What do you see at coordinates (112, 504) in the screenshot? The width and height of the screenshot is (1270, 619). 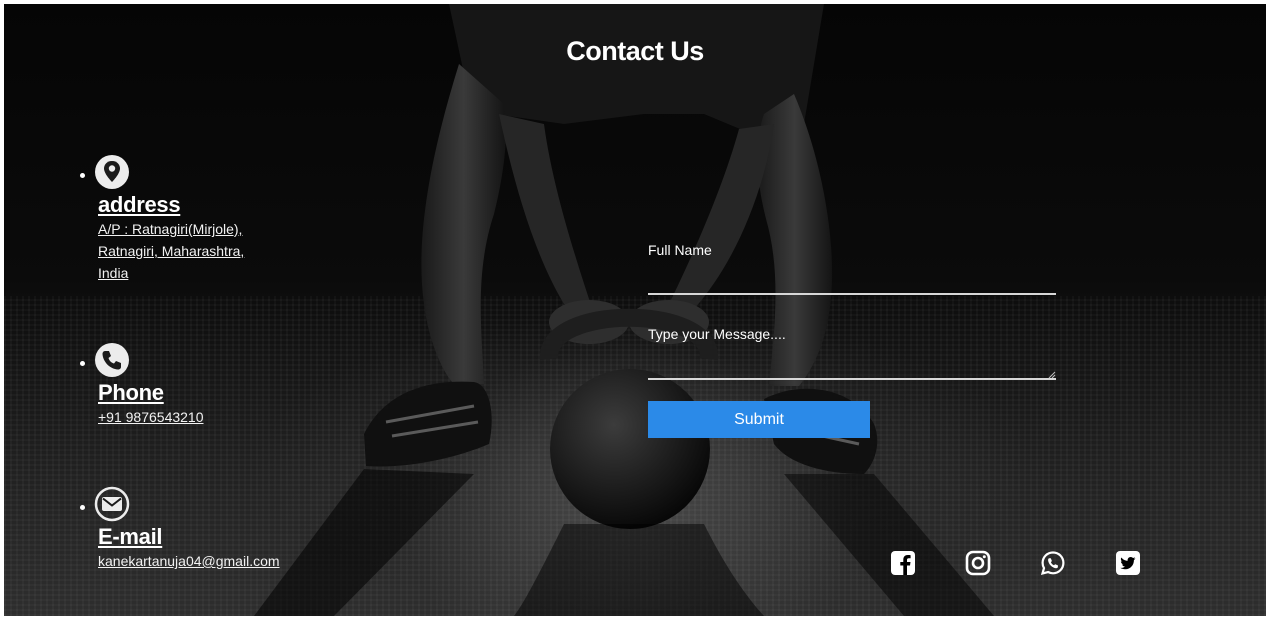 I see `envelope-icon` at bounding box center [112, 504].